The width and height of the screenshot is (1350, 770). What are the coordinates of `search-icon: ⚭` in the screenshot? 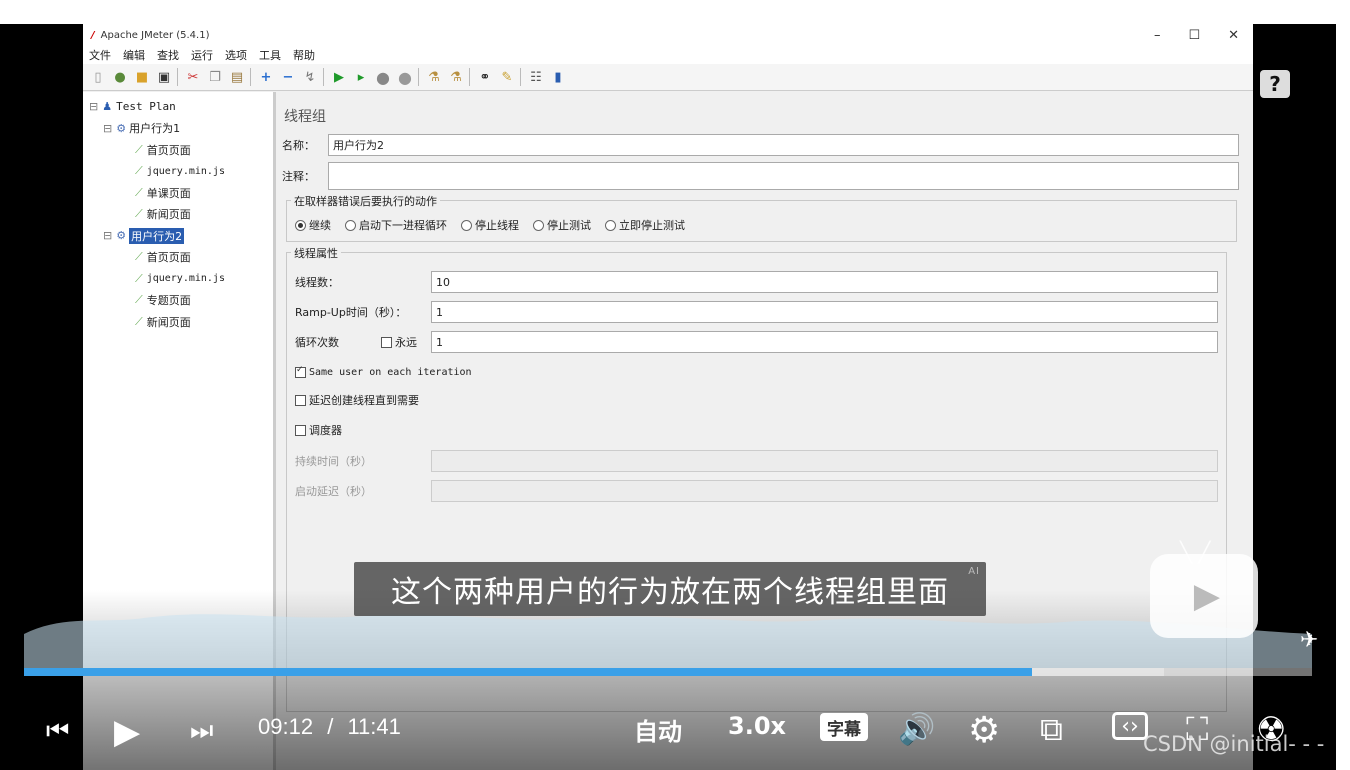 It's located at (485, 77).